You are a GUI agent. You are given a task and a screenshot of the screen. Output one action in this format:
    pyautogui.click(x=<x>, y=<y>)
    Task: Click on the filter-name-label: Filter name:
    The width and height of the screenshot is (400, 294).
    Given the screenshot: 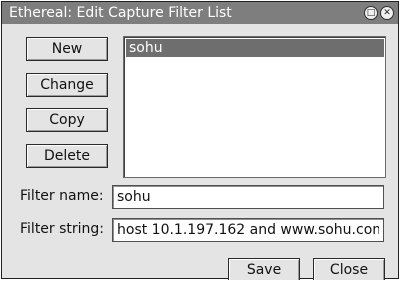 What is the action you would take?
    pyautogui.click(x=62, y=196)
    